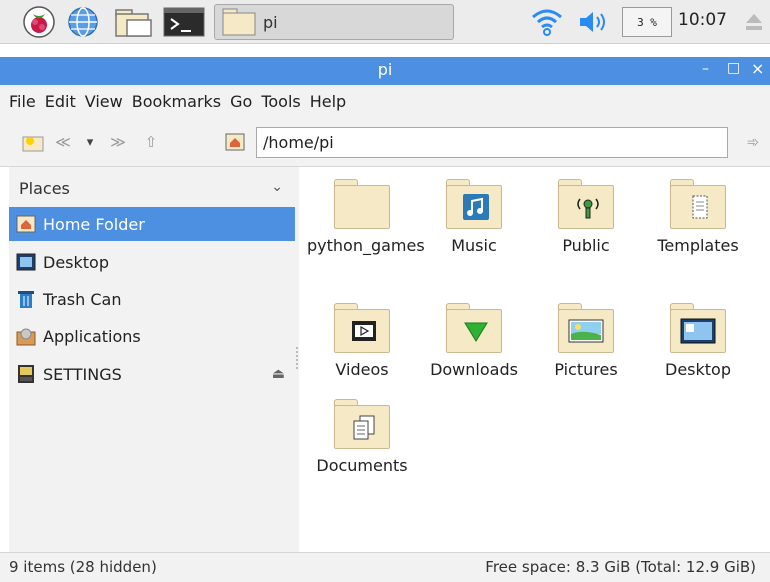 Image resolution: width=770 pixels, height=582 pixels. I want to click on sidebar-item-label: Trash Can, so click(82, 299).